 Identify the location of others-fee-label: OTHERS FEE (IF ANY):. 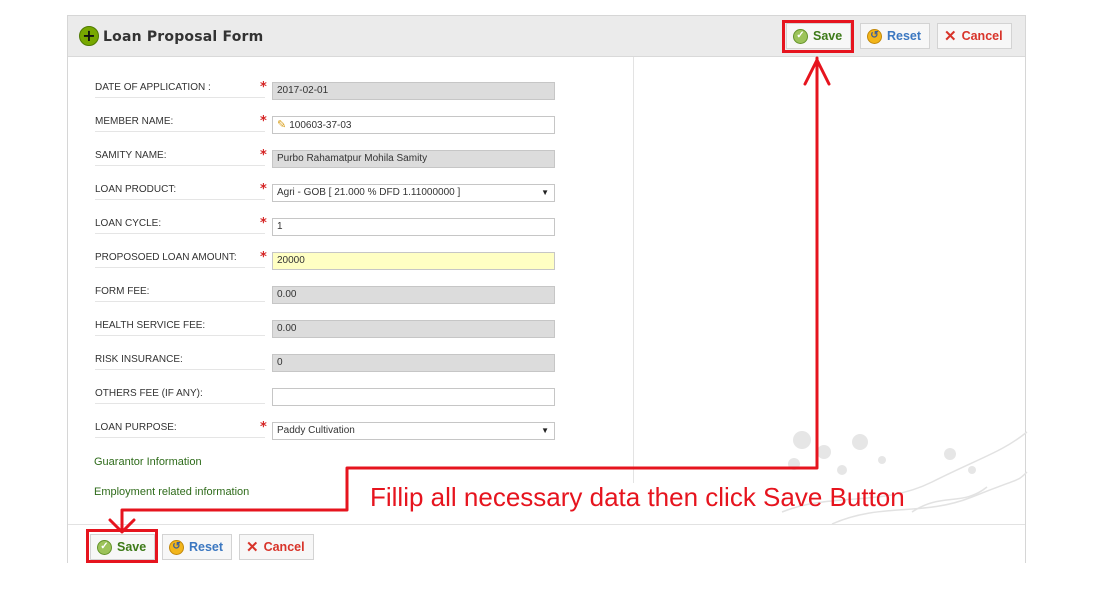
(180, 396).